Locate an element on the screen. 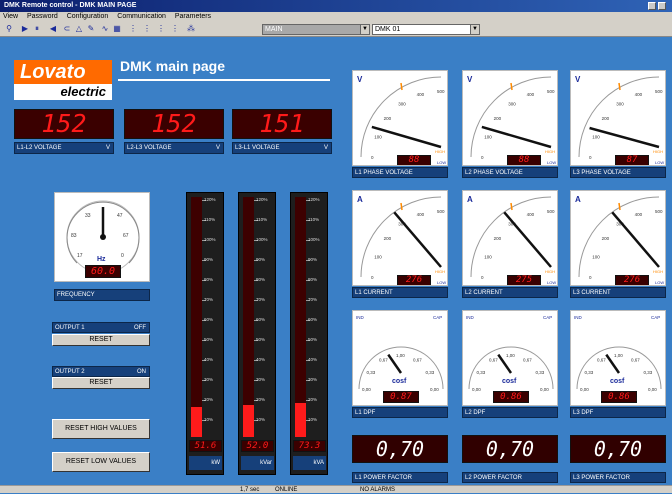 Image resolution: width=672 pixels, height=494 pixels. menu-password: Password is located at coordinates (42, 16).